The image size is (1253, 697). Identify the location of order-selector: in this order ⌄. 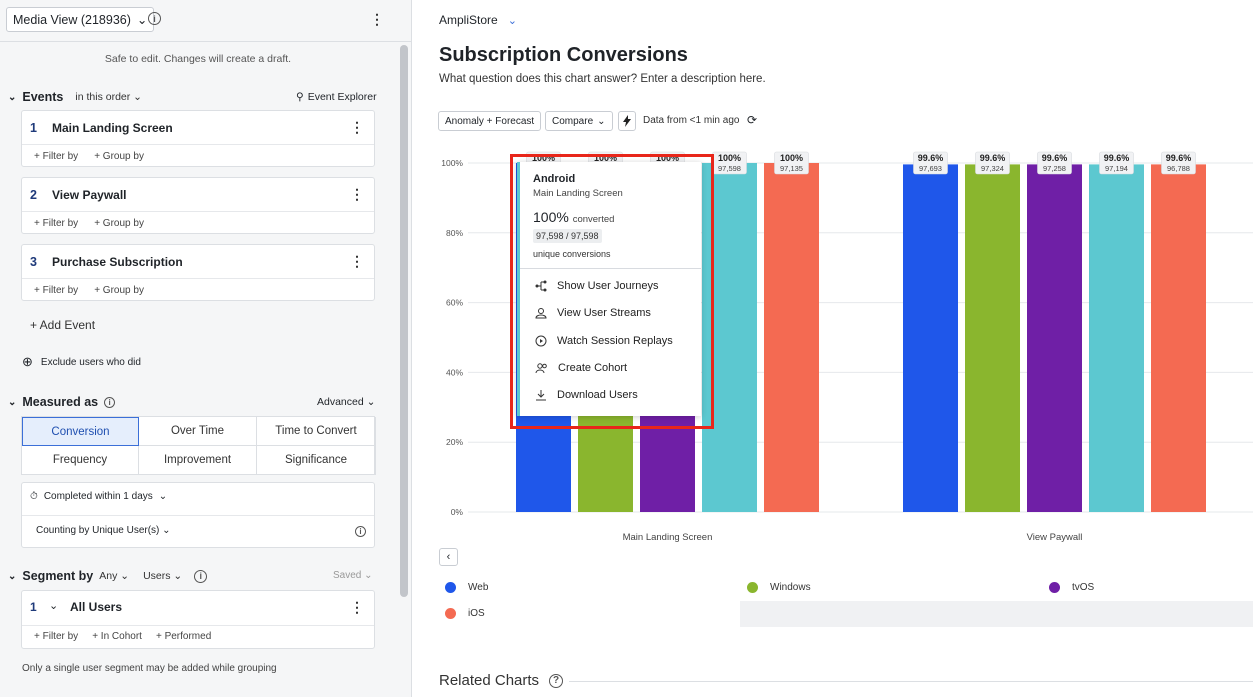
(108, 97).